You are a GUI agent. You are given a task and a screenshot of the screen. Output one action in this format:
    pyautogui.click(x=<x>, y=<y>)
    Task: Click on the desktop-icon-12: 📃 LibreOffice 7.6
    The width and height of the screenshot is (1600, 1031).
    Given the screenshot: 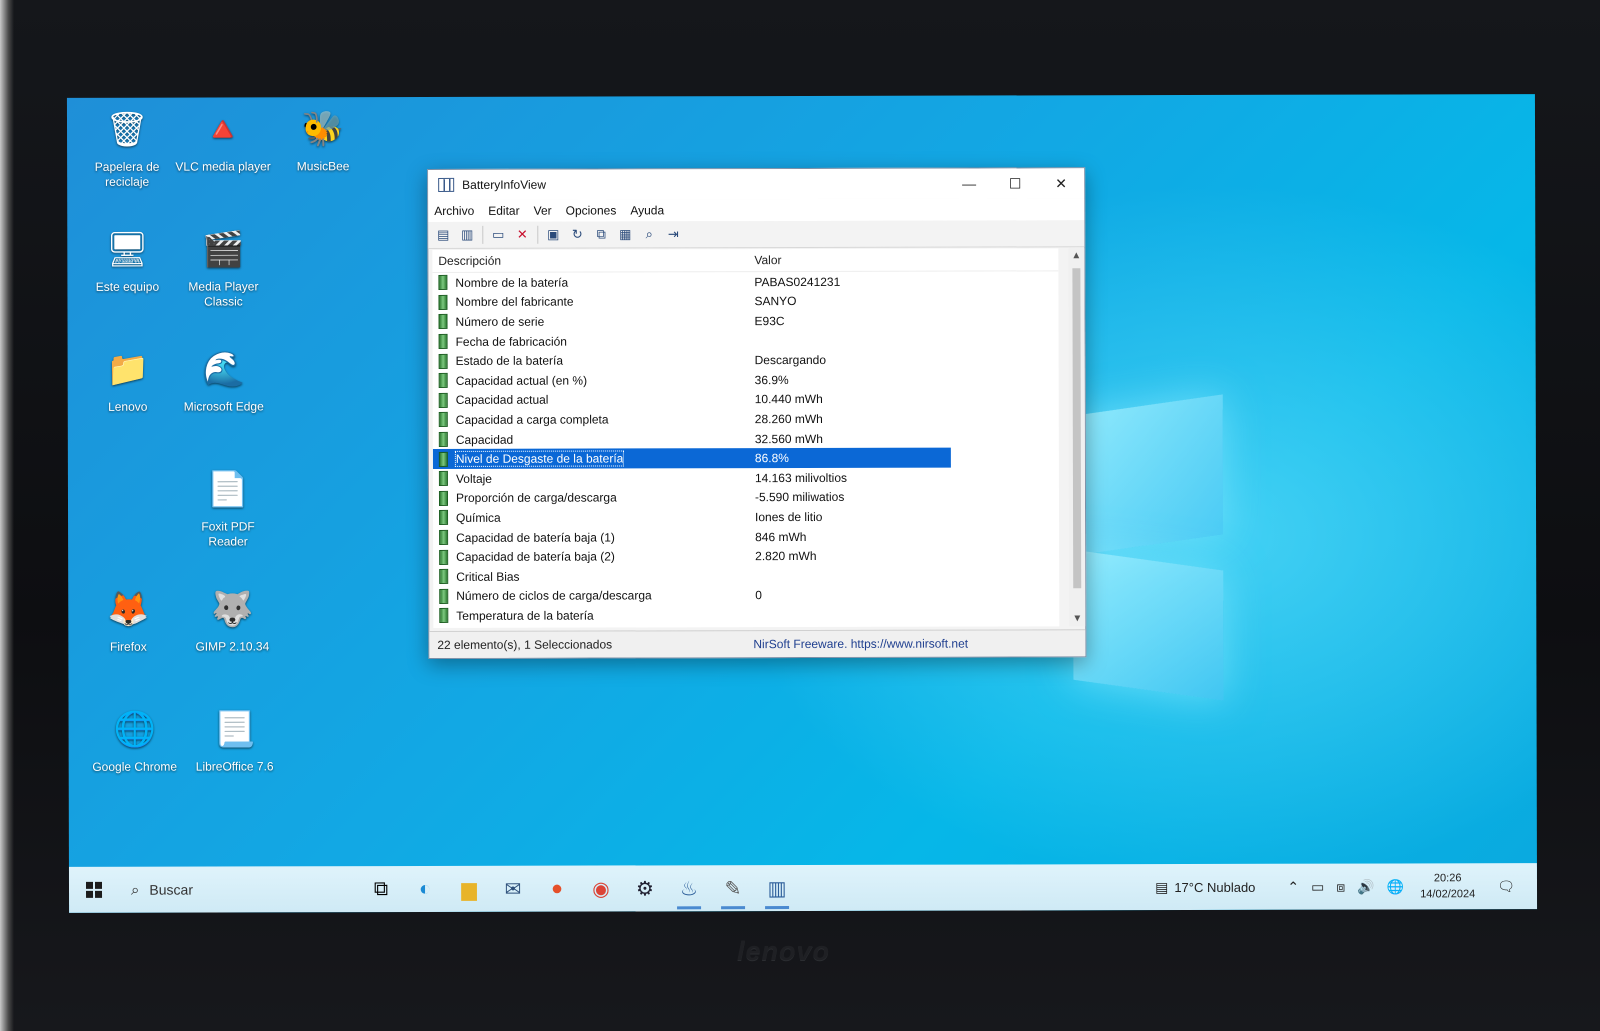 What is the action you would take?
    pyautogui.click(x=235, y=739)
    